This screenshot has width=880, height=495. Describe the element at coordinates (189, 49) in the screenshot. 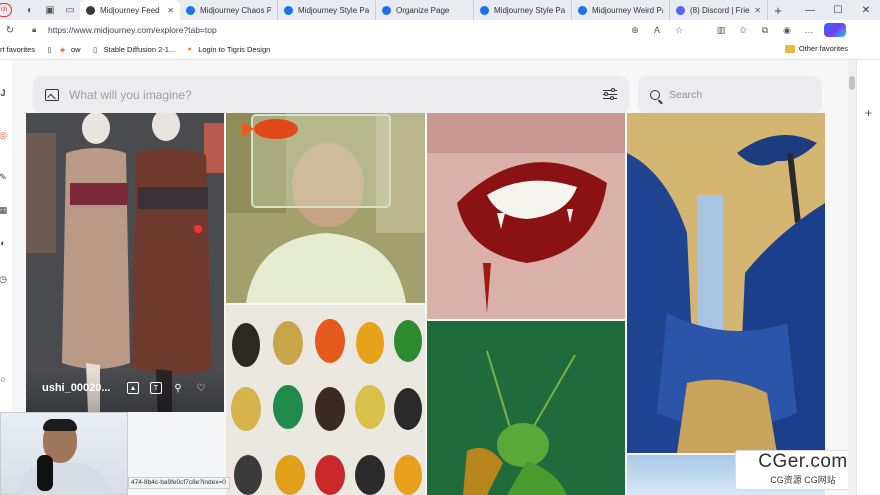

I see `site-icon: ●` at that location.